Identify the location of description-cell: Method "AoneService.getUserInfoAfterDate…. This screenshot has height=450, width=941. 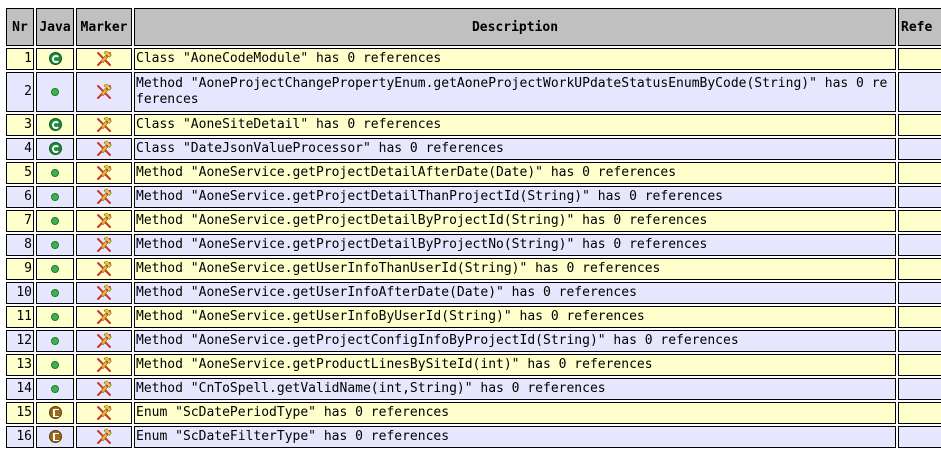
(515, 293).